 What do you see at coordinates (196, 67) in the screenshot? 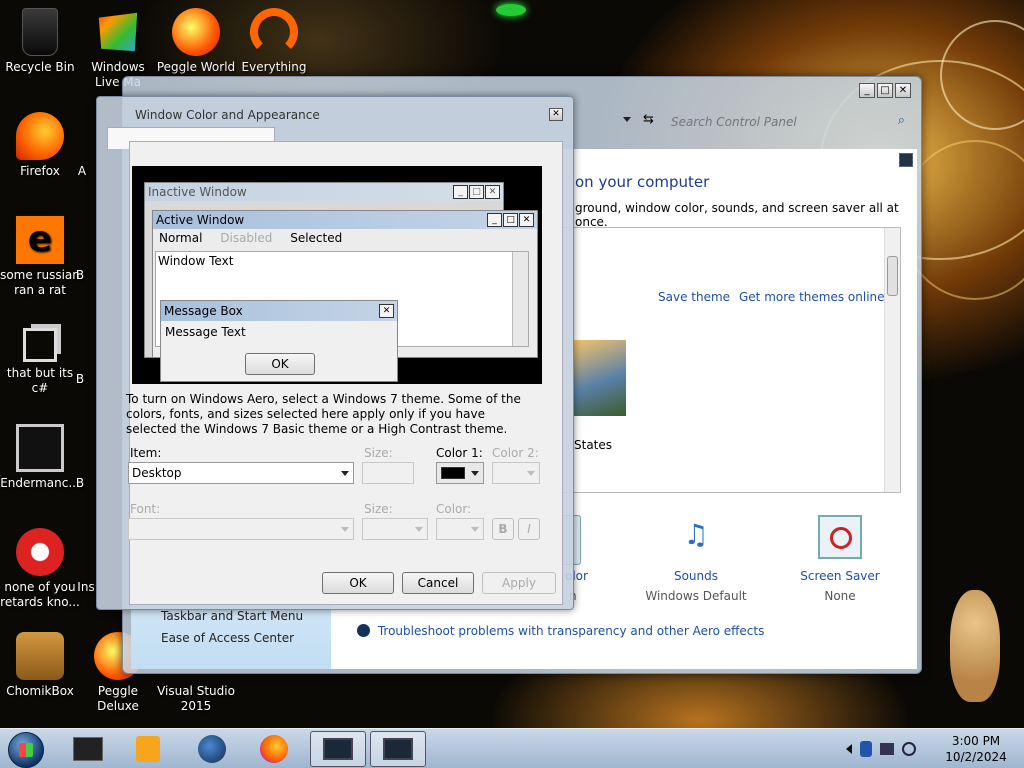
I see `desktop-icon-label: Peggle World` at bounding box center [196, 67].